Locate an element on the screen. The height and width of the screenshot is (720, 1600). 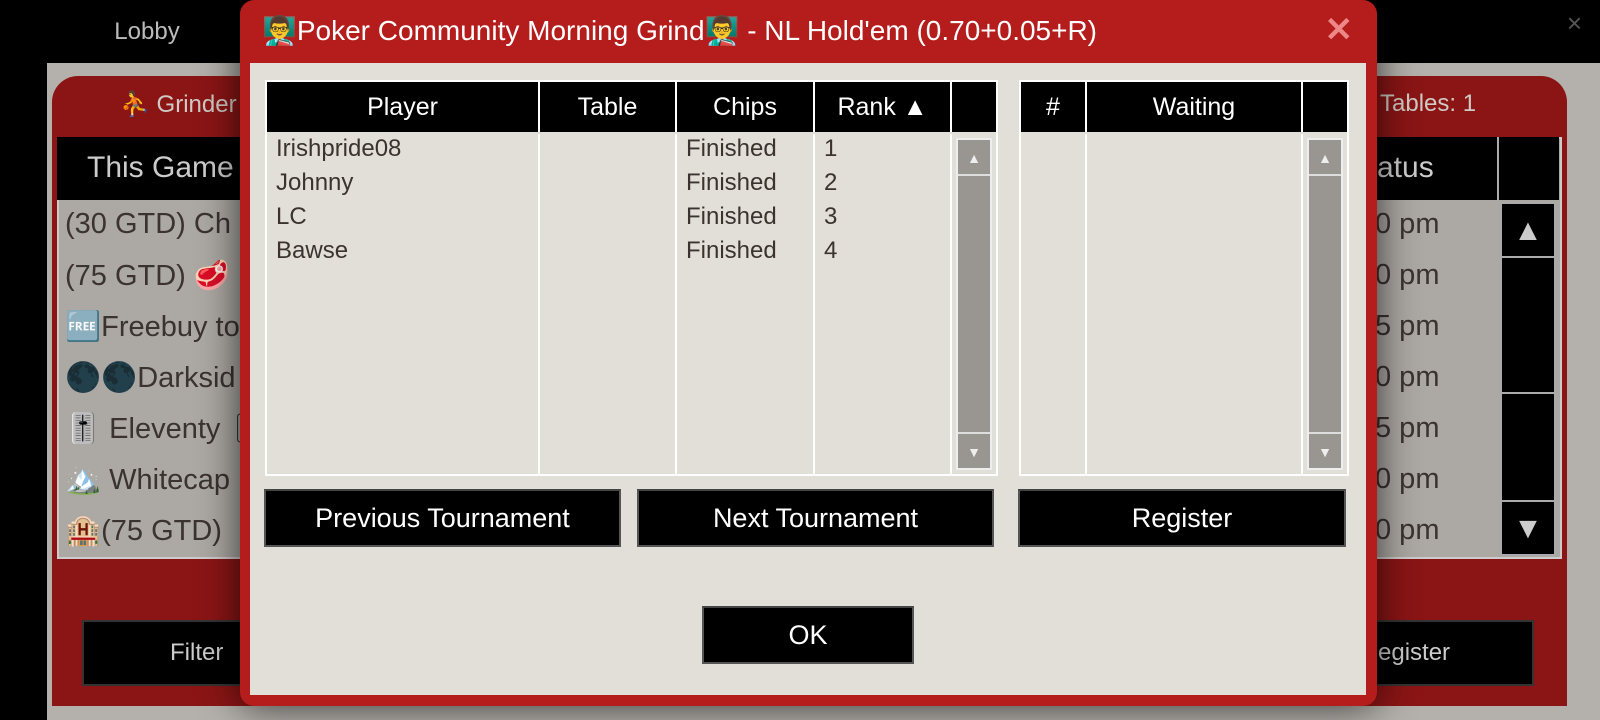
header-table: Table is located at coordinates (608, 107).